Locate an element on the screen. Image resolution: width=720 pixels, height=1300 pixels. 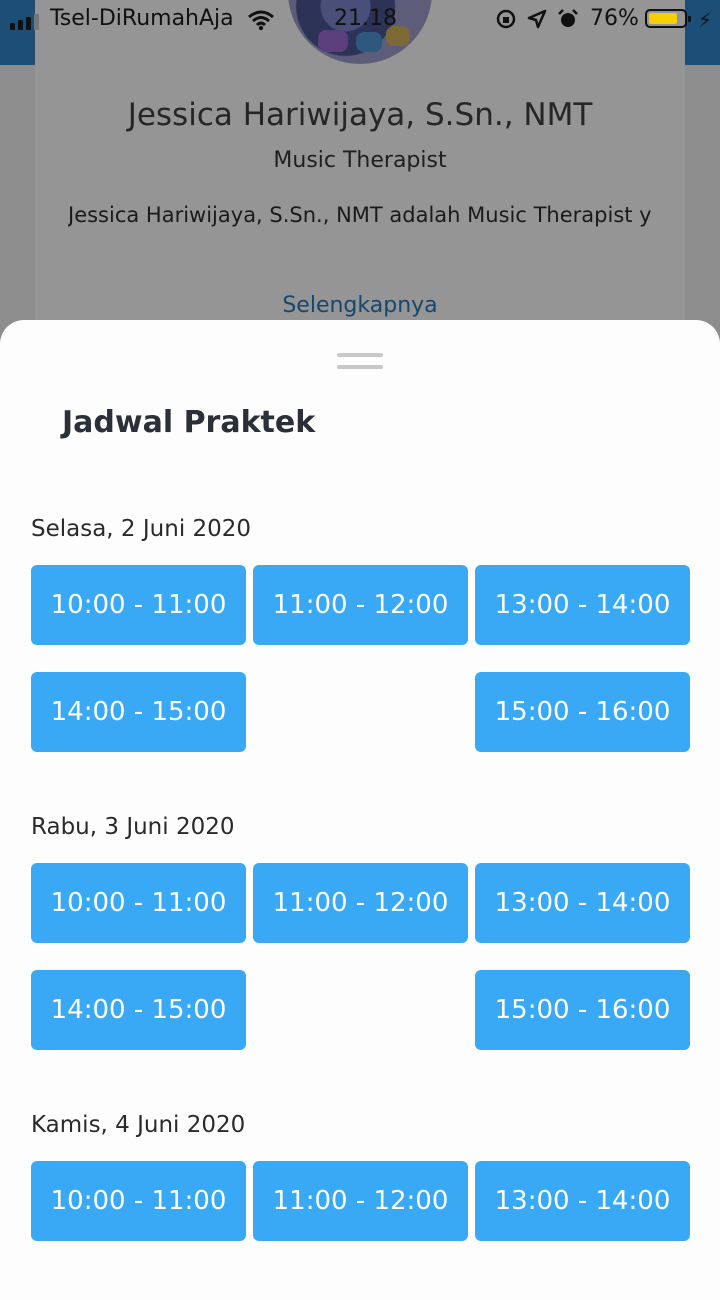
rotation-lock-icon is located at coordinates (506, 19).